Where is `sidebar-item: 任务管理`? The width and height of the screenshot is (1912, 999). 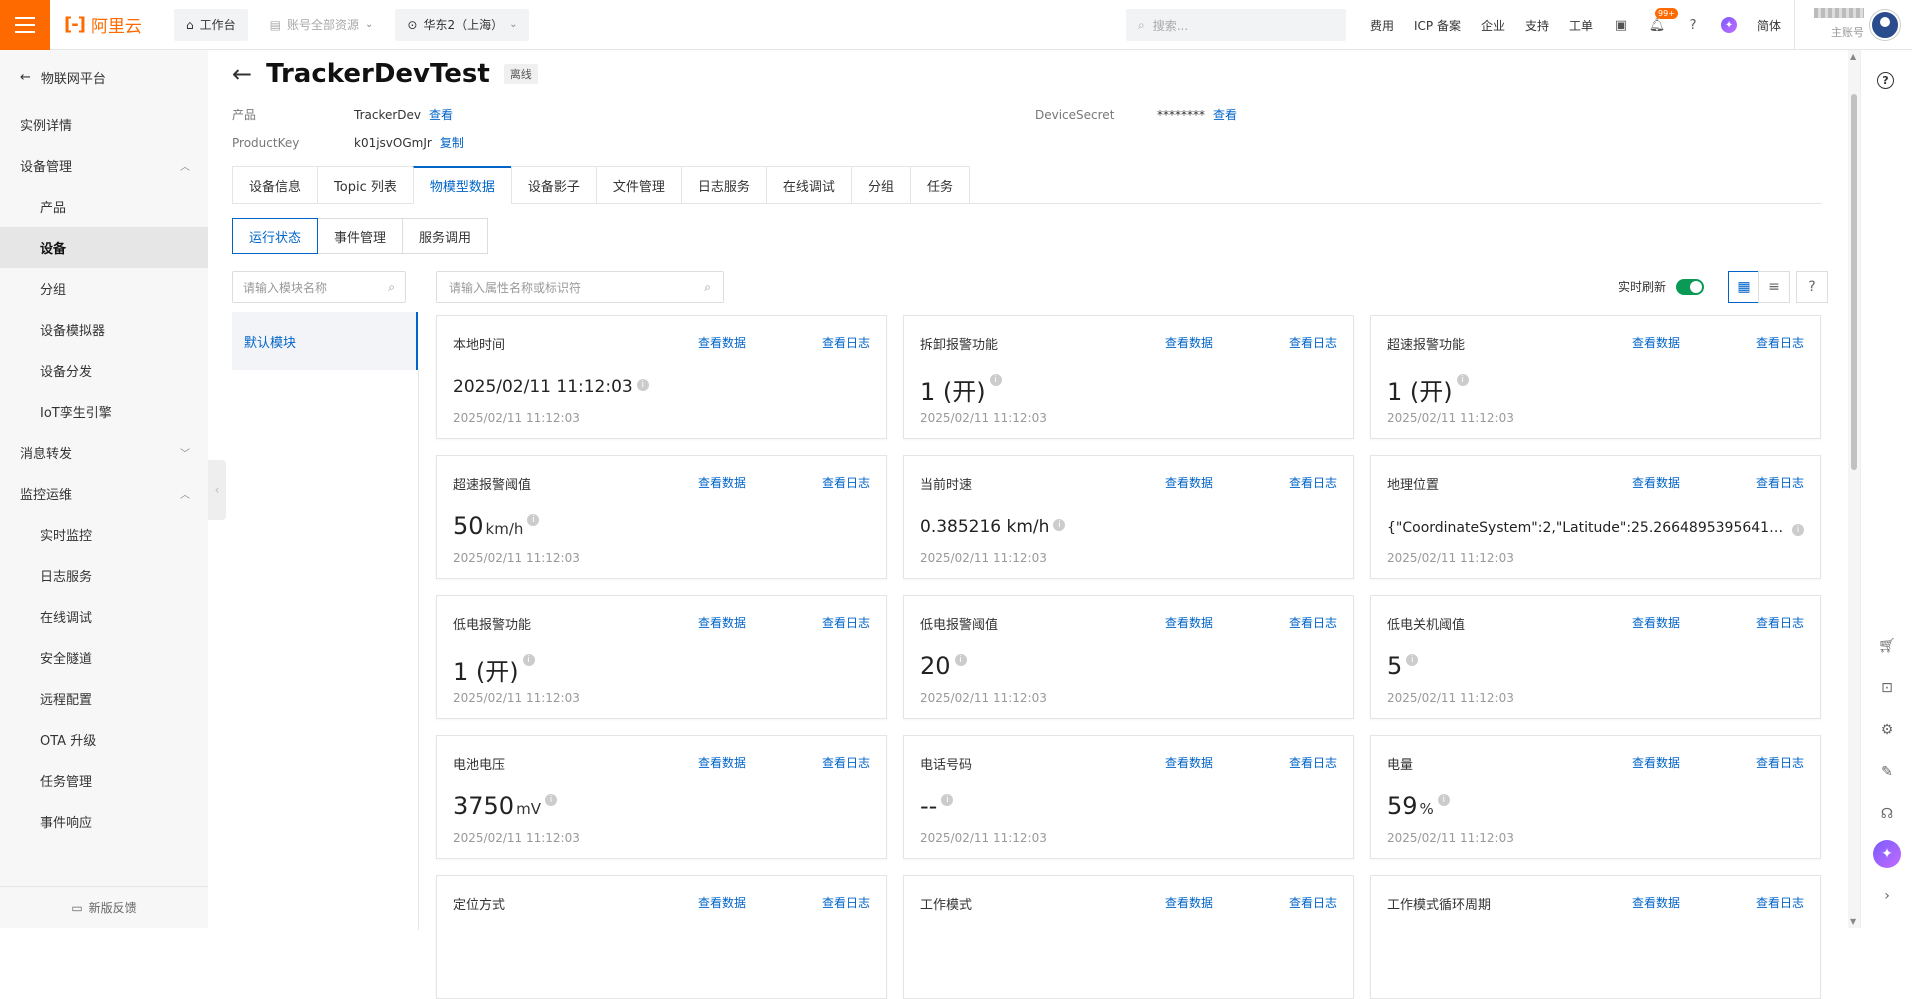 sidebar-item: 任务管理 is located at coordinates (104, 780).